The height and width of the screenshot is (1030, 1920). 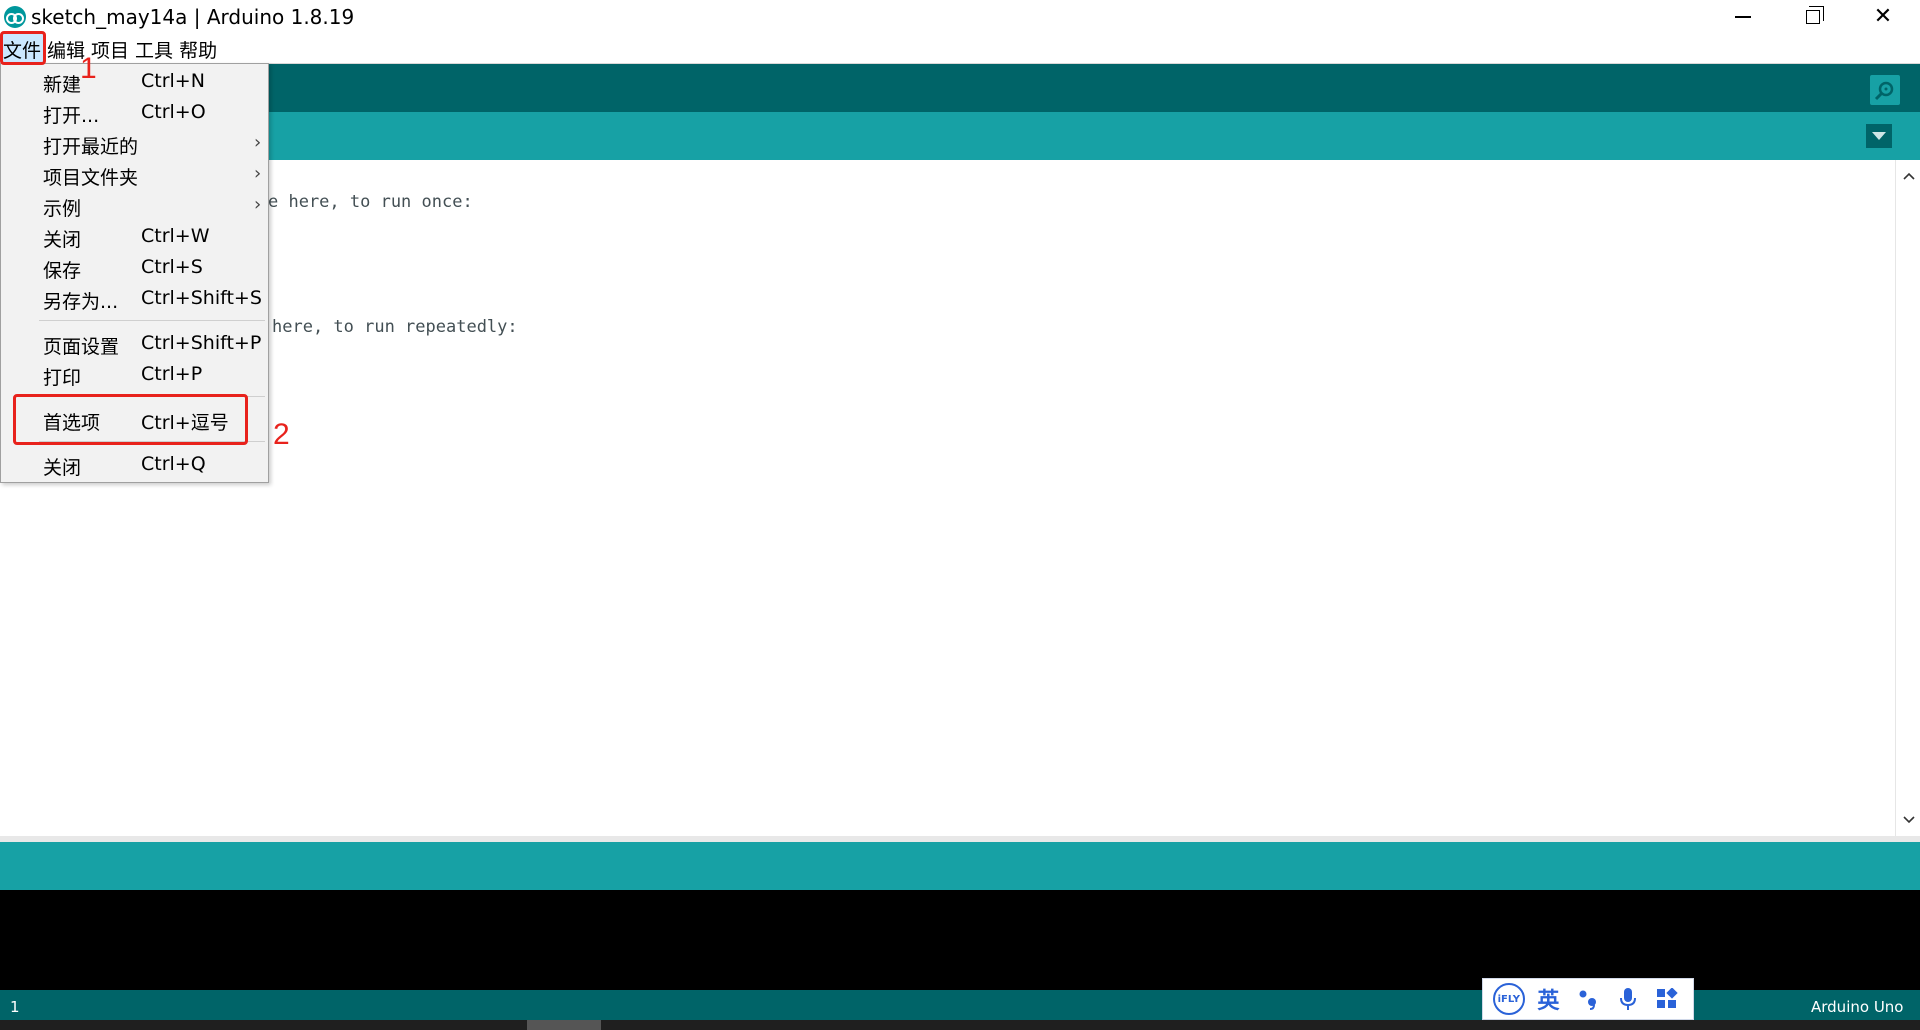 What do you see at coordinates (134, 298) in the screenshot?
I see `file-menu-save-as: 另存为... Ctrl+Shift+S` at bounding box center [134, 298].